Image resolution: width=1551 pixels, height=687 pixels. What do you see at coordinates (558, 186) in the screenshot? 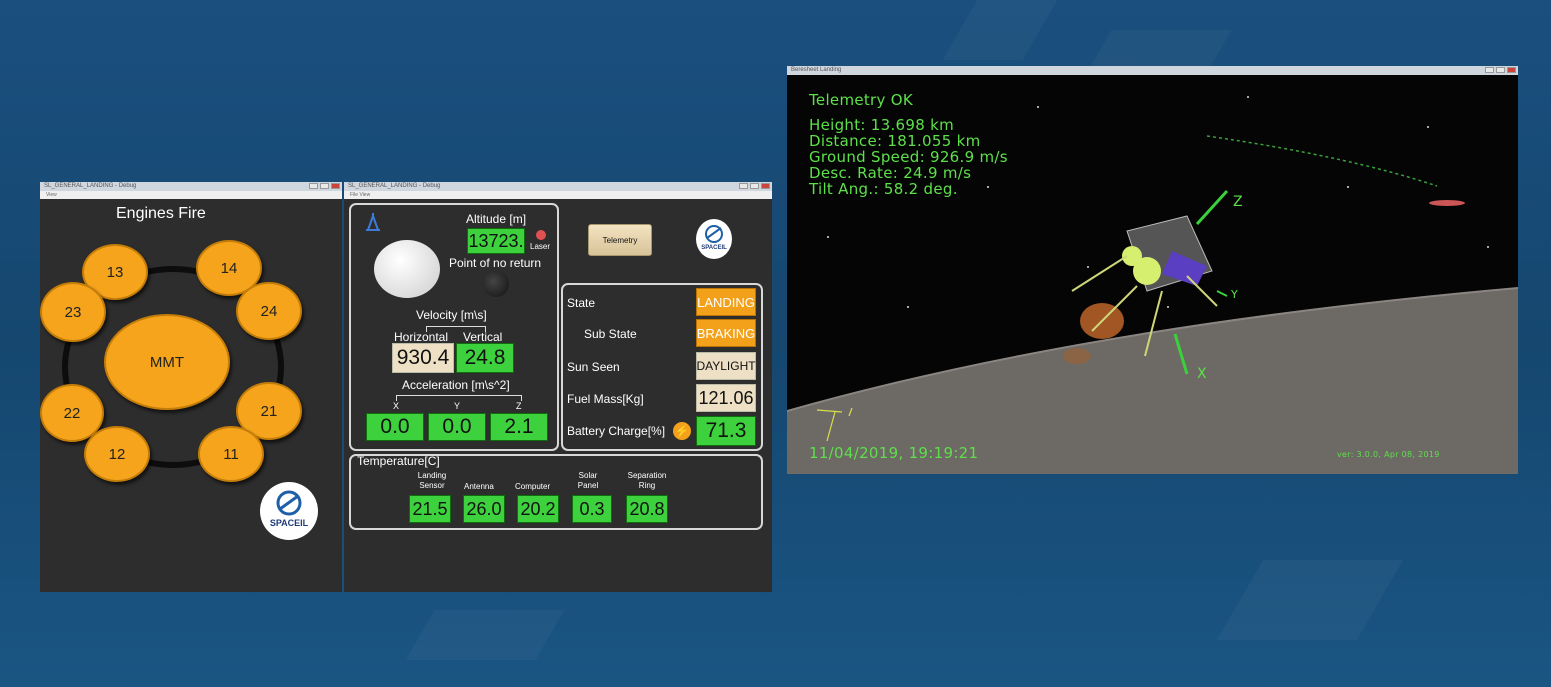
I see `landing-titlebar: SL_GENERAL_LANDING - Debug` at bounding box center [558, 186].